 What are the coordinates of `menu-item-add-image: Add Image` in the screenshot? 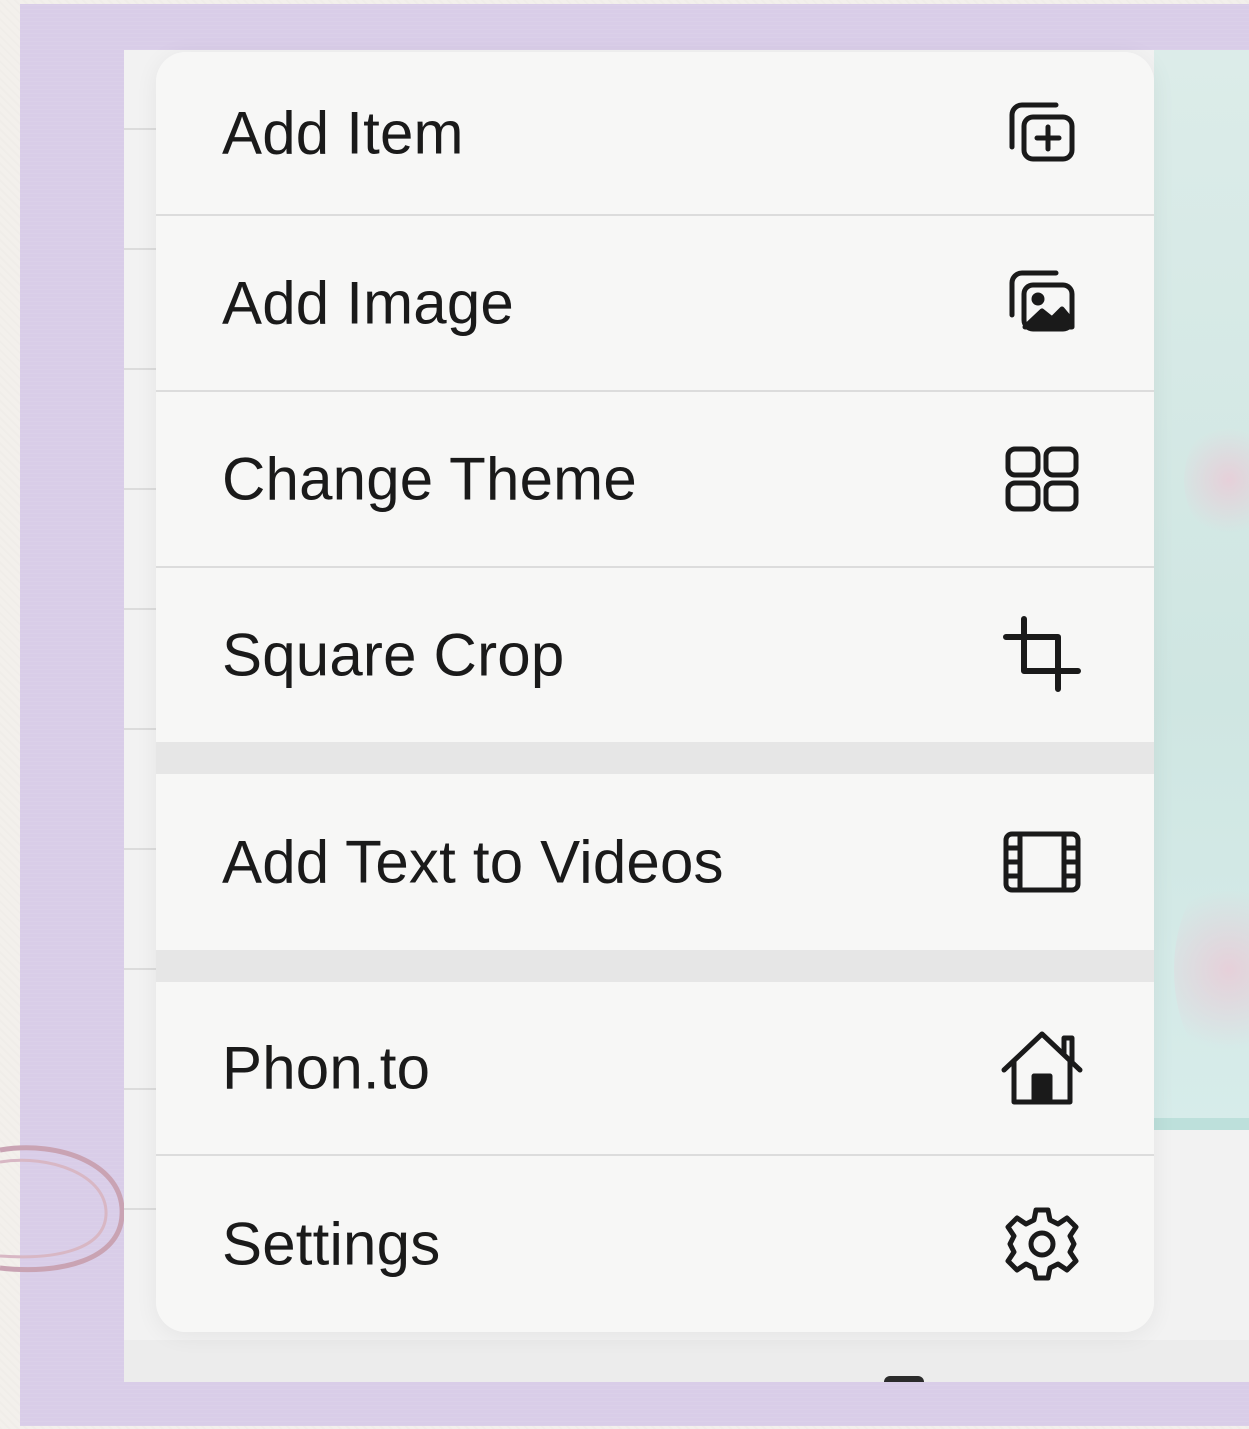 It's located at (655, 303).